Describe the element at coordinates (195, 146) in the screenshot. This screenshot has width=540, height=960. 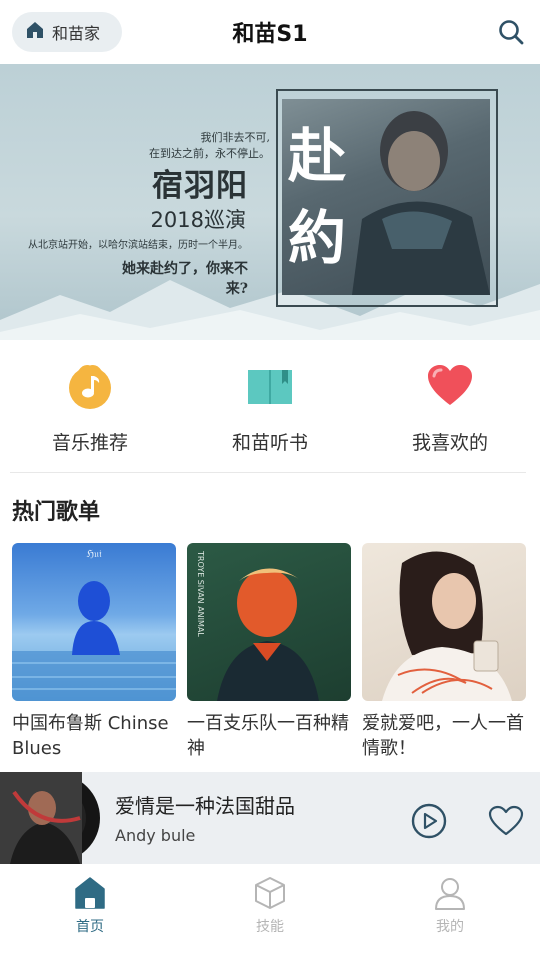
I see `banner-poem: 我们非去不可, 在到达之前，永不停止。` at that location.